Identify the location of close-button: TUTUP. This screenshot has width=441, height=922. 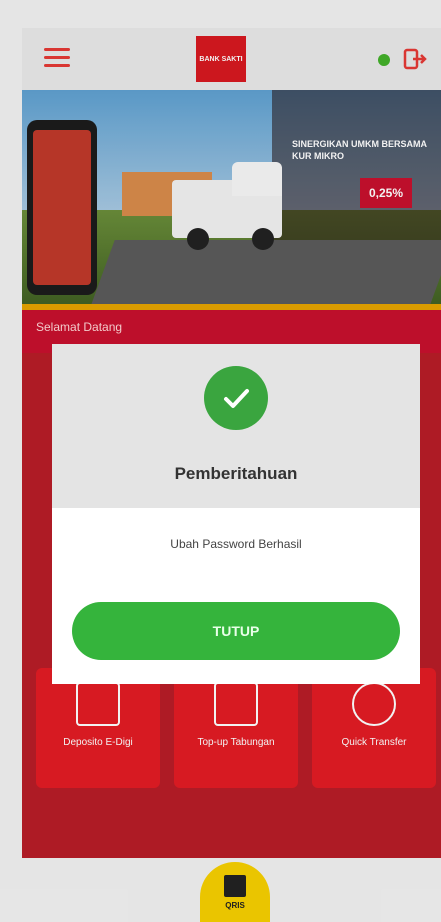
(236, 631).